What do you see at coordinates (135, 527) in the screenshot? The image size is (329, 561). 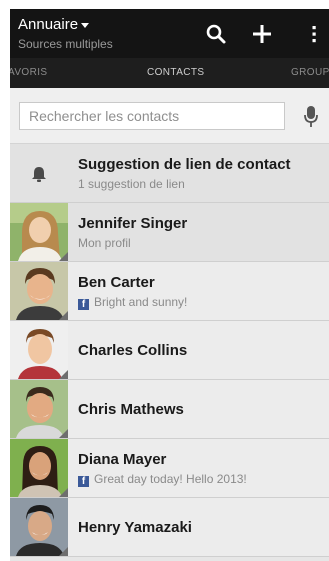 I see `contact-name: Henry Yamazaki` at bounding box center [135, 527].